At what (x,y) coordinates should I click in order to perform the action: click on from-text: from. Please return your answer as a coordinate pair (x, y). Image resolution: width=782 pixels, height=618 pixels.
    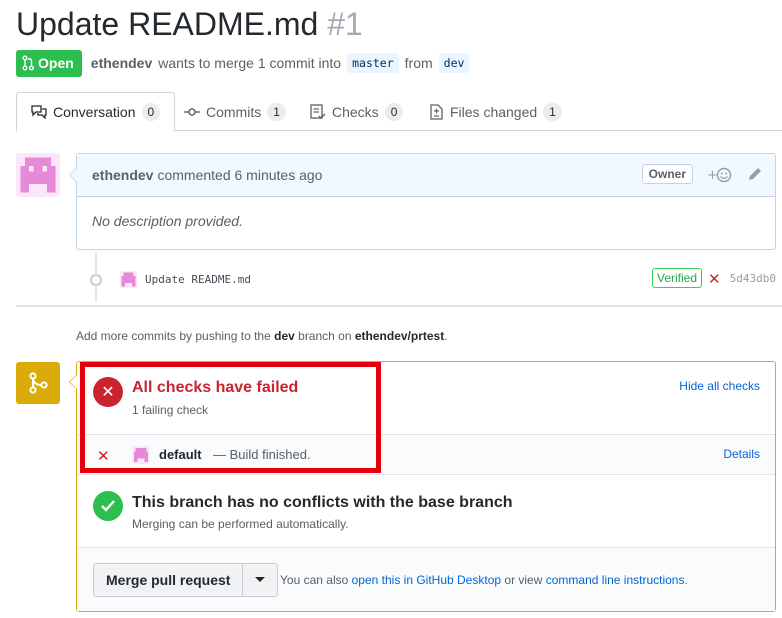
    Looking at the image, I should click on (418, 63).